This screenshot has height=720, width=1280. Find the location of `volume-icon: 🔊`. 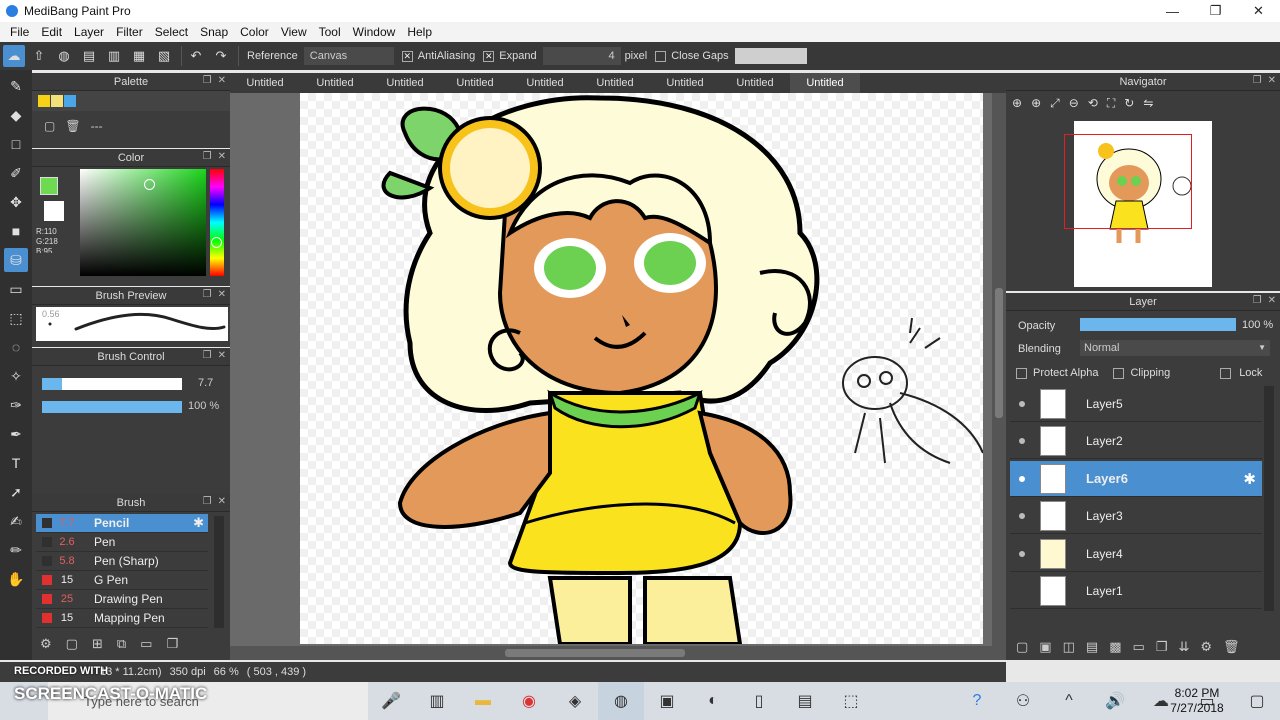

volume-icon: 🔊 is located at coordinates (1115, 701).